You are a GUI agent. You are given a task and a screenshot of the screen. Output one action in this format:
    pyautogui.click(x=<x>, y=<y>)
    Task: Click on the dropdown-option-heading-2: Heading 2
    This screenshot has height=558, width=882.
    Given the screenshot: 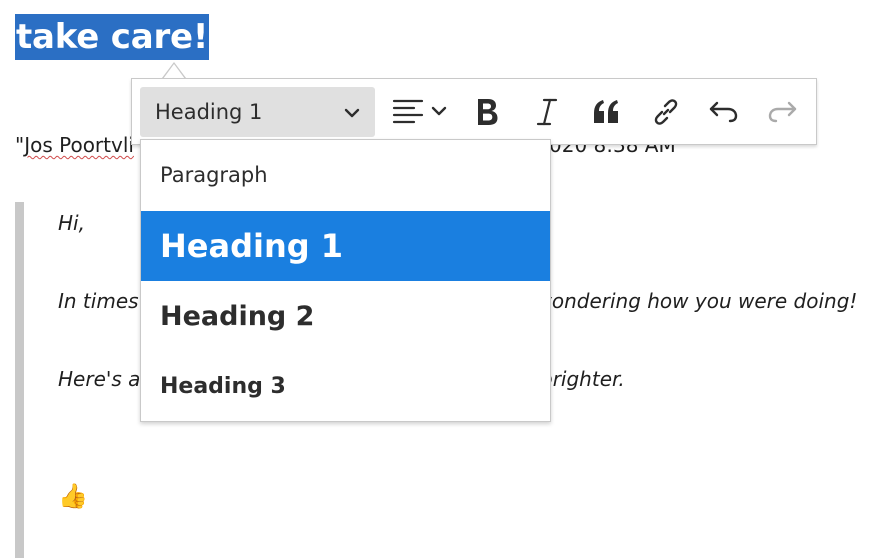 What is the action you would take?
    pyautogui.click(x=345, y=316)
    